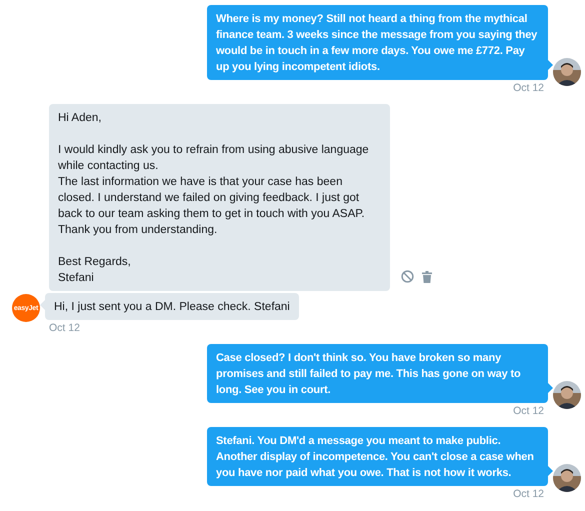 The width and height of the screenshot is (585, 511). Describe the element at coordinates (377, 42) in the screenshot. I see `message-bubble: Where is my money? Still not heard a thing from the mythical finance team. 3 weeks since the message from you saying they would be in touch in a few more days. You owe me £772. Pay up you lying incompetent idiots.` at that location.